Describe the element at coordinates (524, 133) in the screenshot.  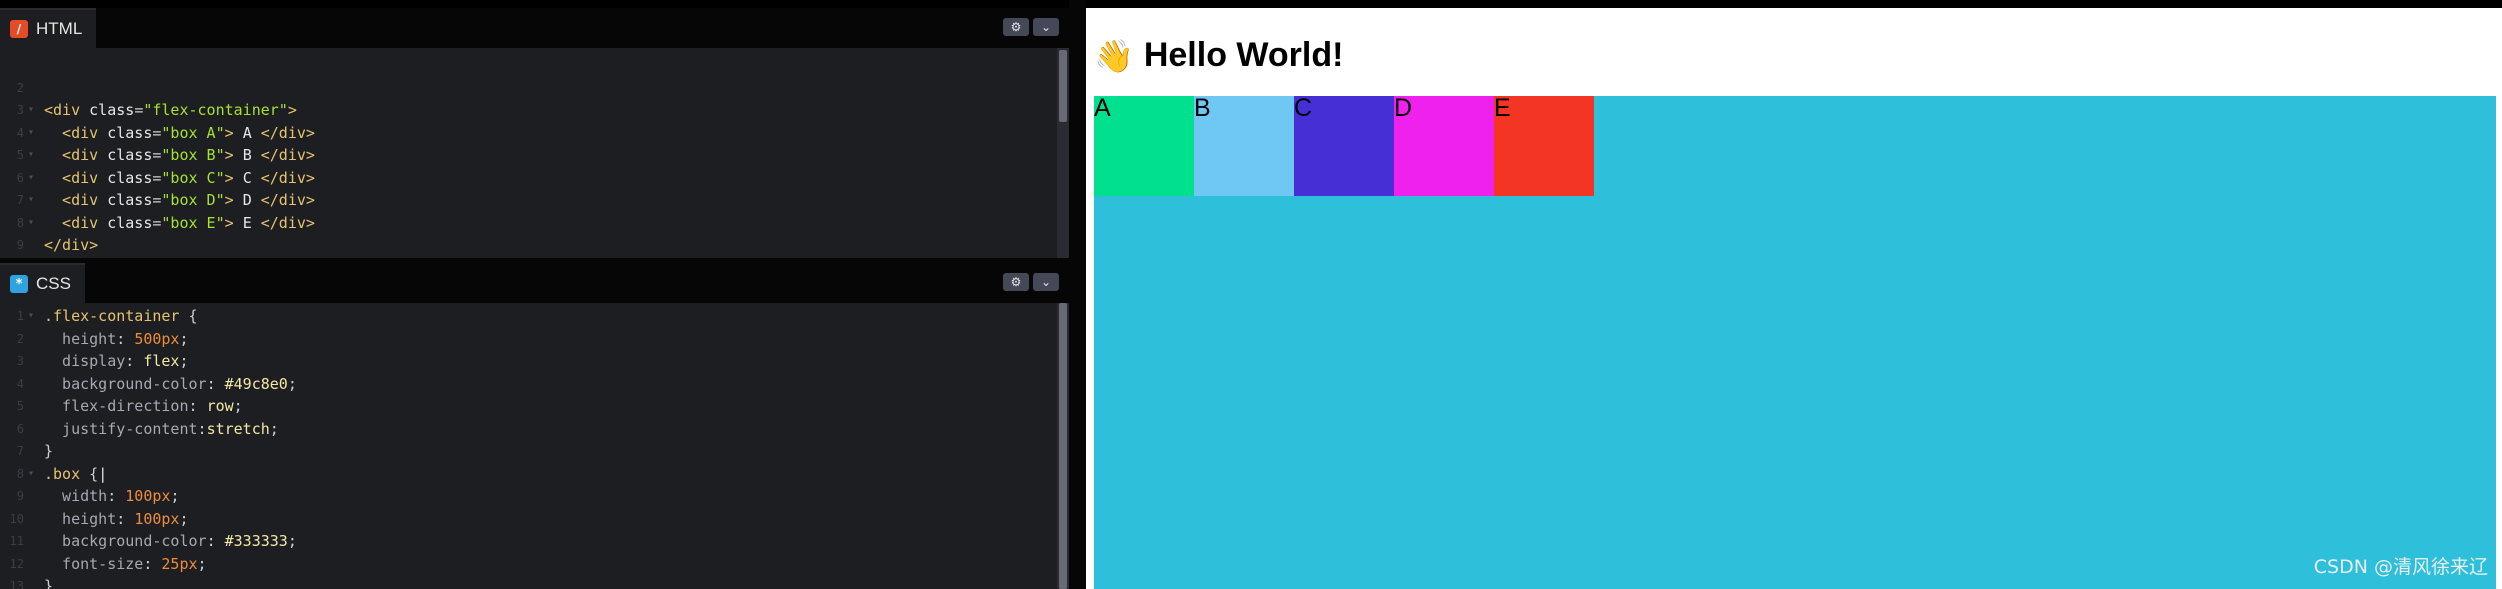
I see `html-code-line: 4 ▾ <div class="box A"> A </div>` at that location.